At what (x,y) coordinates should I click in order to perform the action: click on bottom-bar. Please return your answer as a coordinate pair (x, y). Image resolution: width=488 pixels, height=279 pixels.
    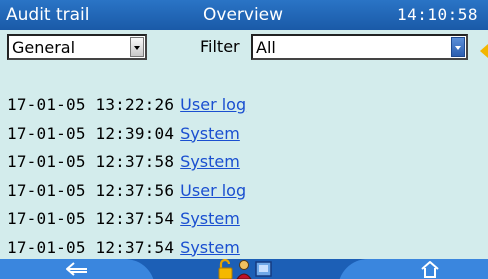
    Looking at the image, I should click on (244, 269).